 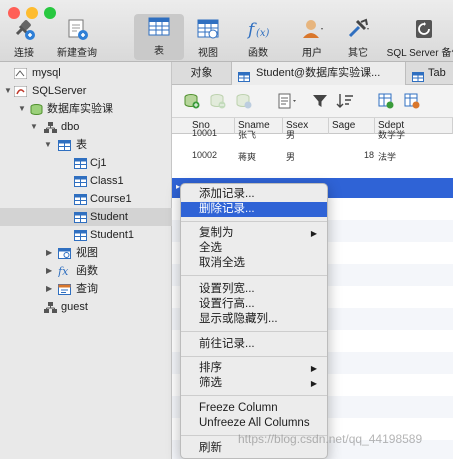 What do you see at coordinates (312, 156) in the screenshot?
I see `table-row: 10002 蒋爽 男 18 法学` at bounding box center [312, 156].